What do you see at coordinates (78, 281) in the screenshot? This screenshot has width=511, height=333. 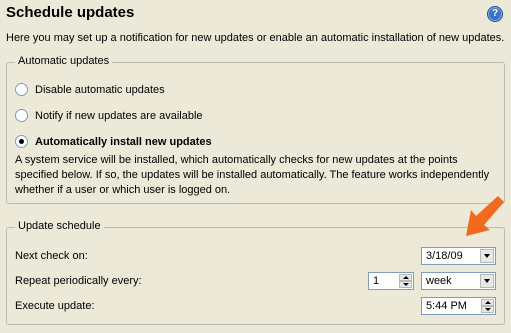 I see `repeat-label: Repeat periodically every:` at bounding box center [78, 281].